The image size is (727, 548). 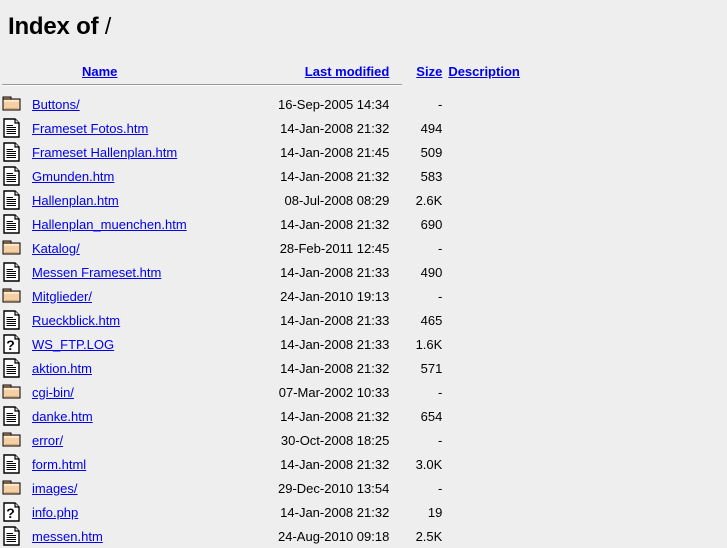 What do you see at coordinates (431, 152) in the screenshot?
I see `row-size-cell: 509` at bounding box center [431, 152].